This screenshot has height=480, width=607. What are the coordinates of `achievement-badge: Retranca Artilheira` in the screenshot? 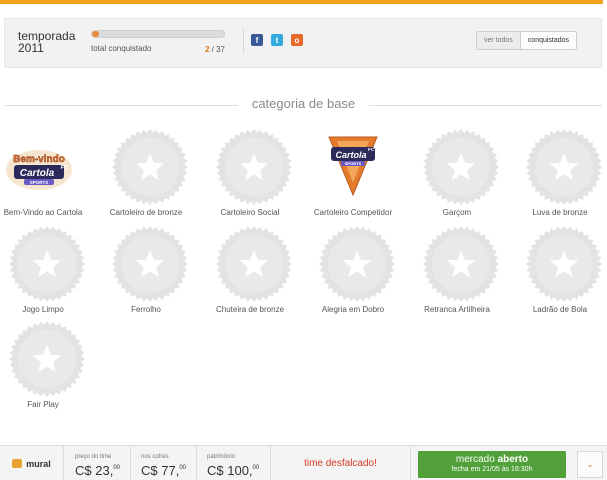 It's located at (458, 271).